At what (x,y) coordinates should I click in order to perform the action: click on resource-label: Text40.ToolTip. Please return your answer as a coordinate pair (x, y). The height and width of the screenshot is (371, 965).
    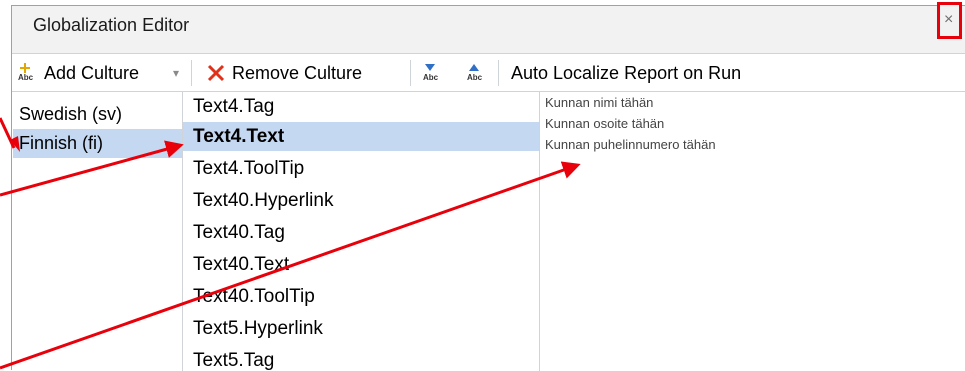
    Looking at the image, I should click on (254, 296).